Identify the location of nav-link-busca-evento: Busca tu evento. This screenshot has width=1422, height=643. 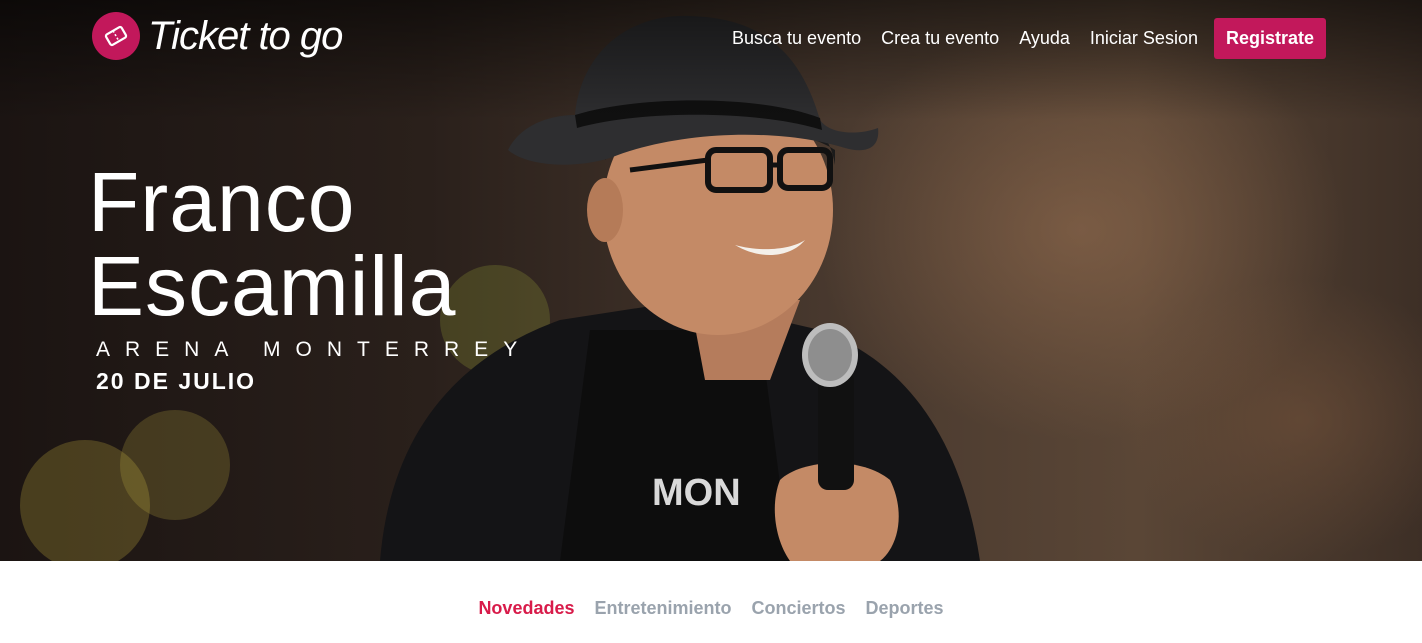
(796, 38).